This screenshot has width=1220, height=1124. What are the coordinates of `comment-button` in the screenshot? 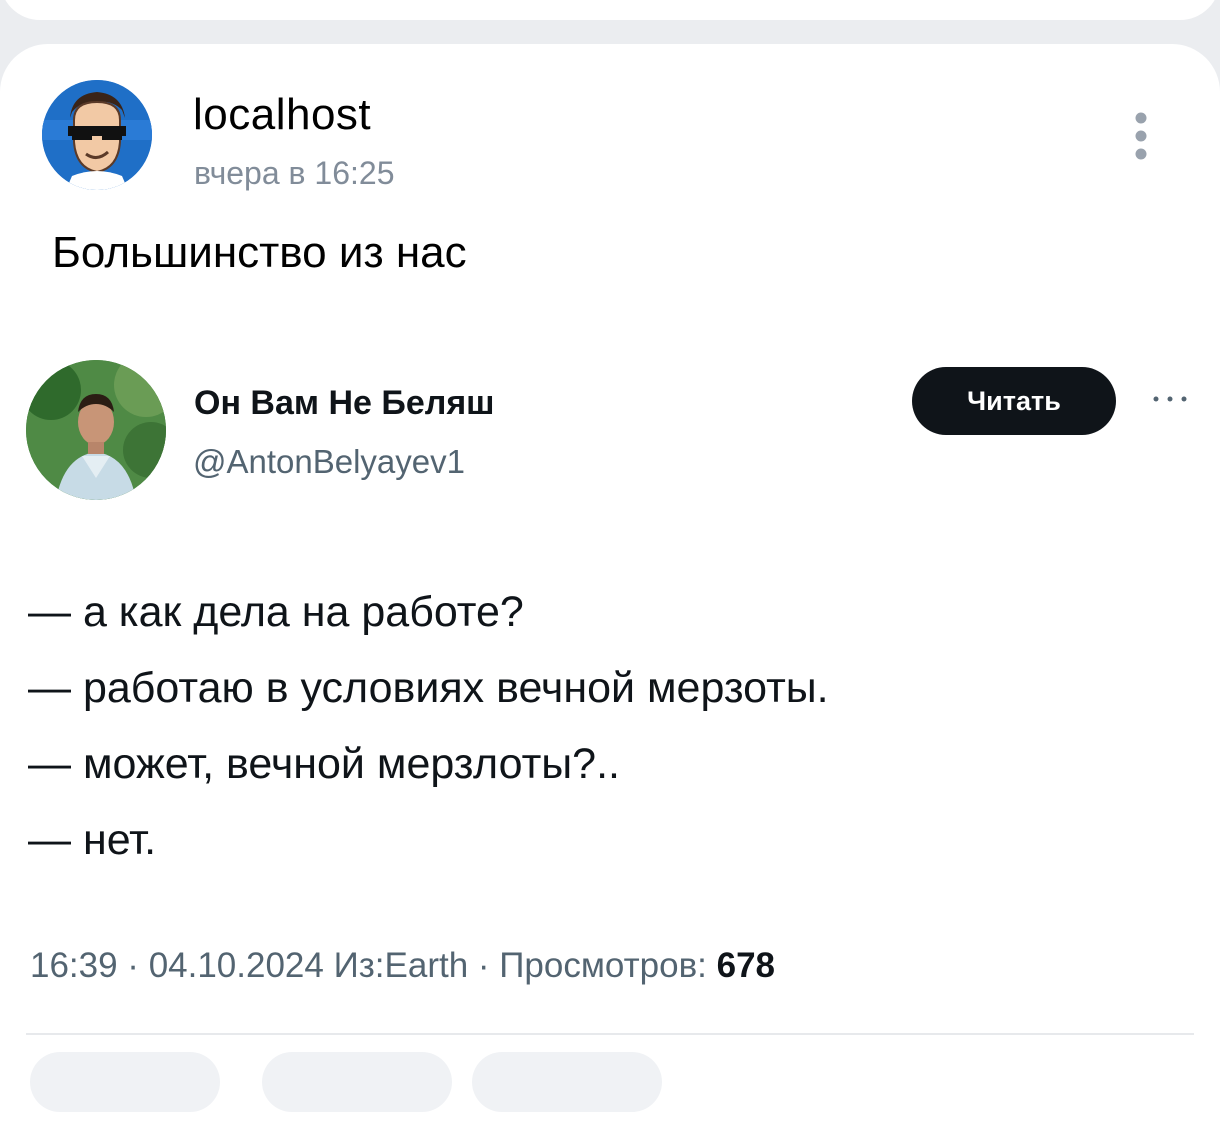 It's located at (357, 1082).